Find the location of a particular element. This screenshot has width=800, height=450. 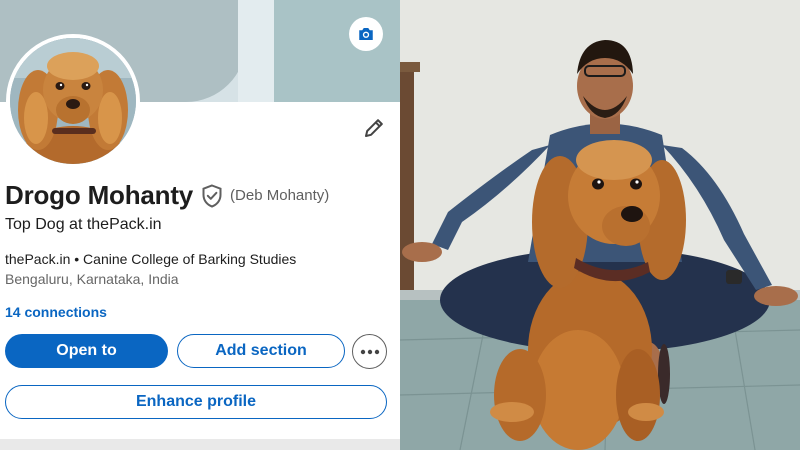

camera-icon is located at coordinates (366, 34).